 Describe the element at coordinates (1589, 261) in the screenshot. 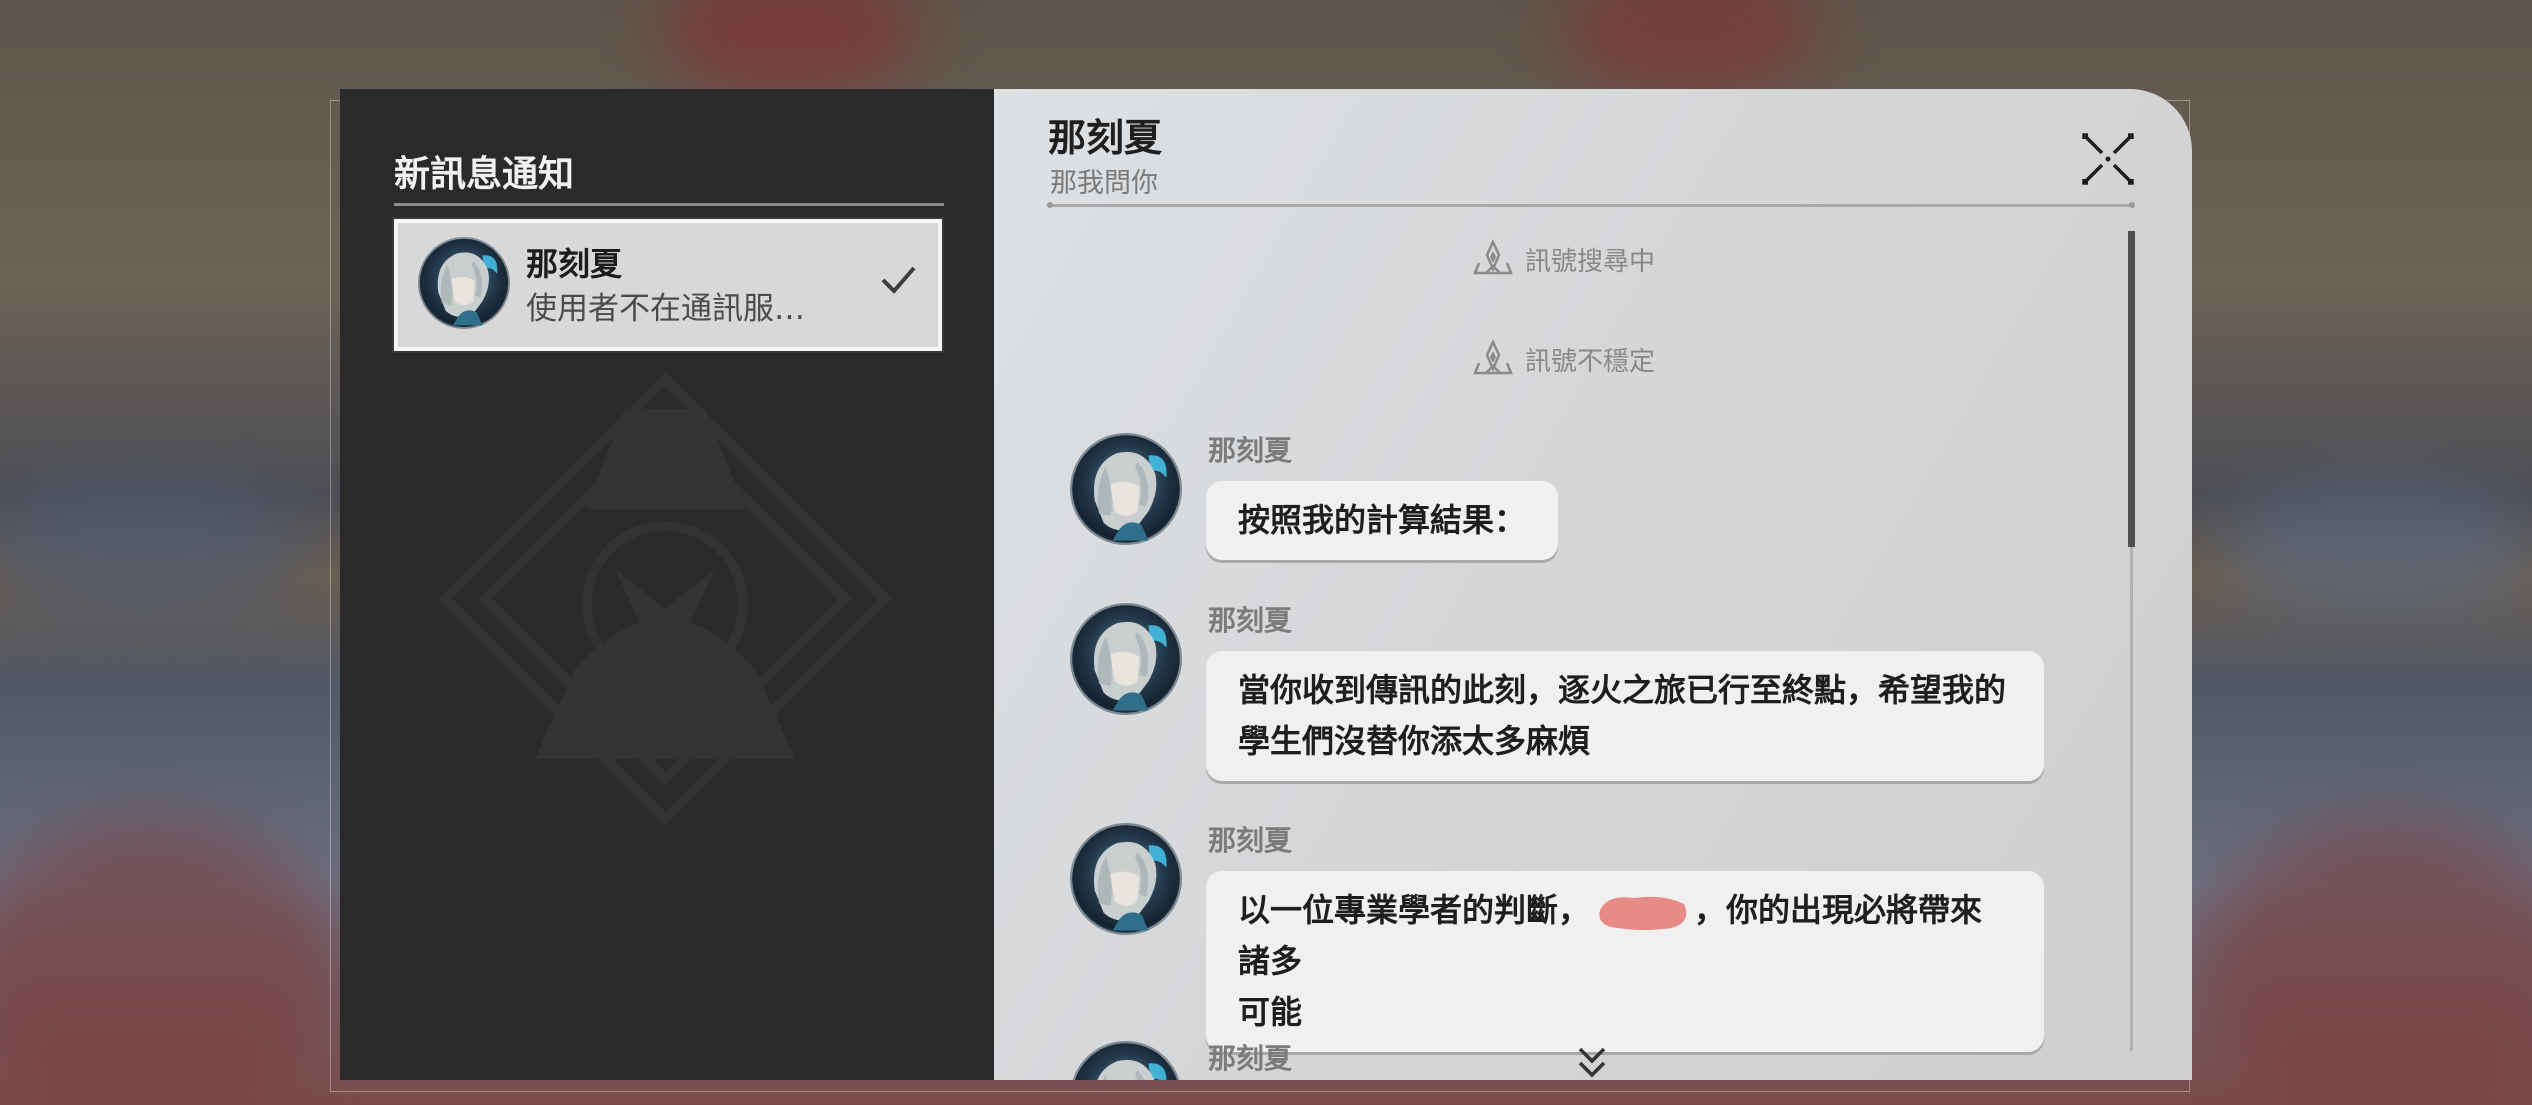

I see `system-message-text: 訊號搜尋中` at that location.